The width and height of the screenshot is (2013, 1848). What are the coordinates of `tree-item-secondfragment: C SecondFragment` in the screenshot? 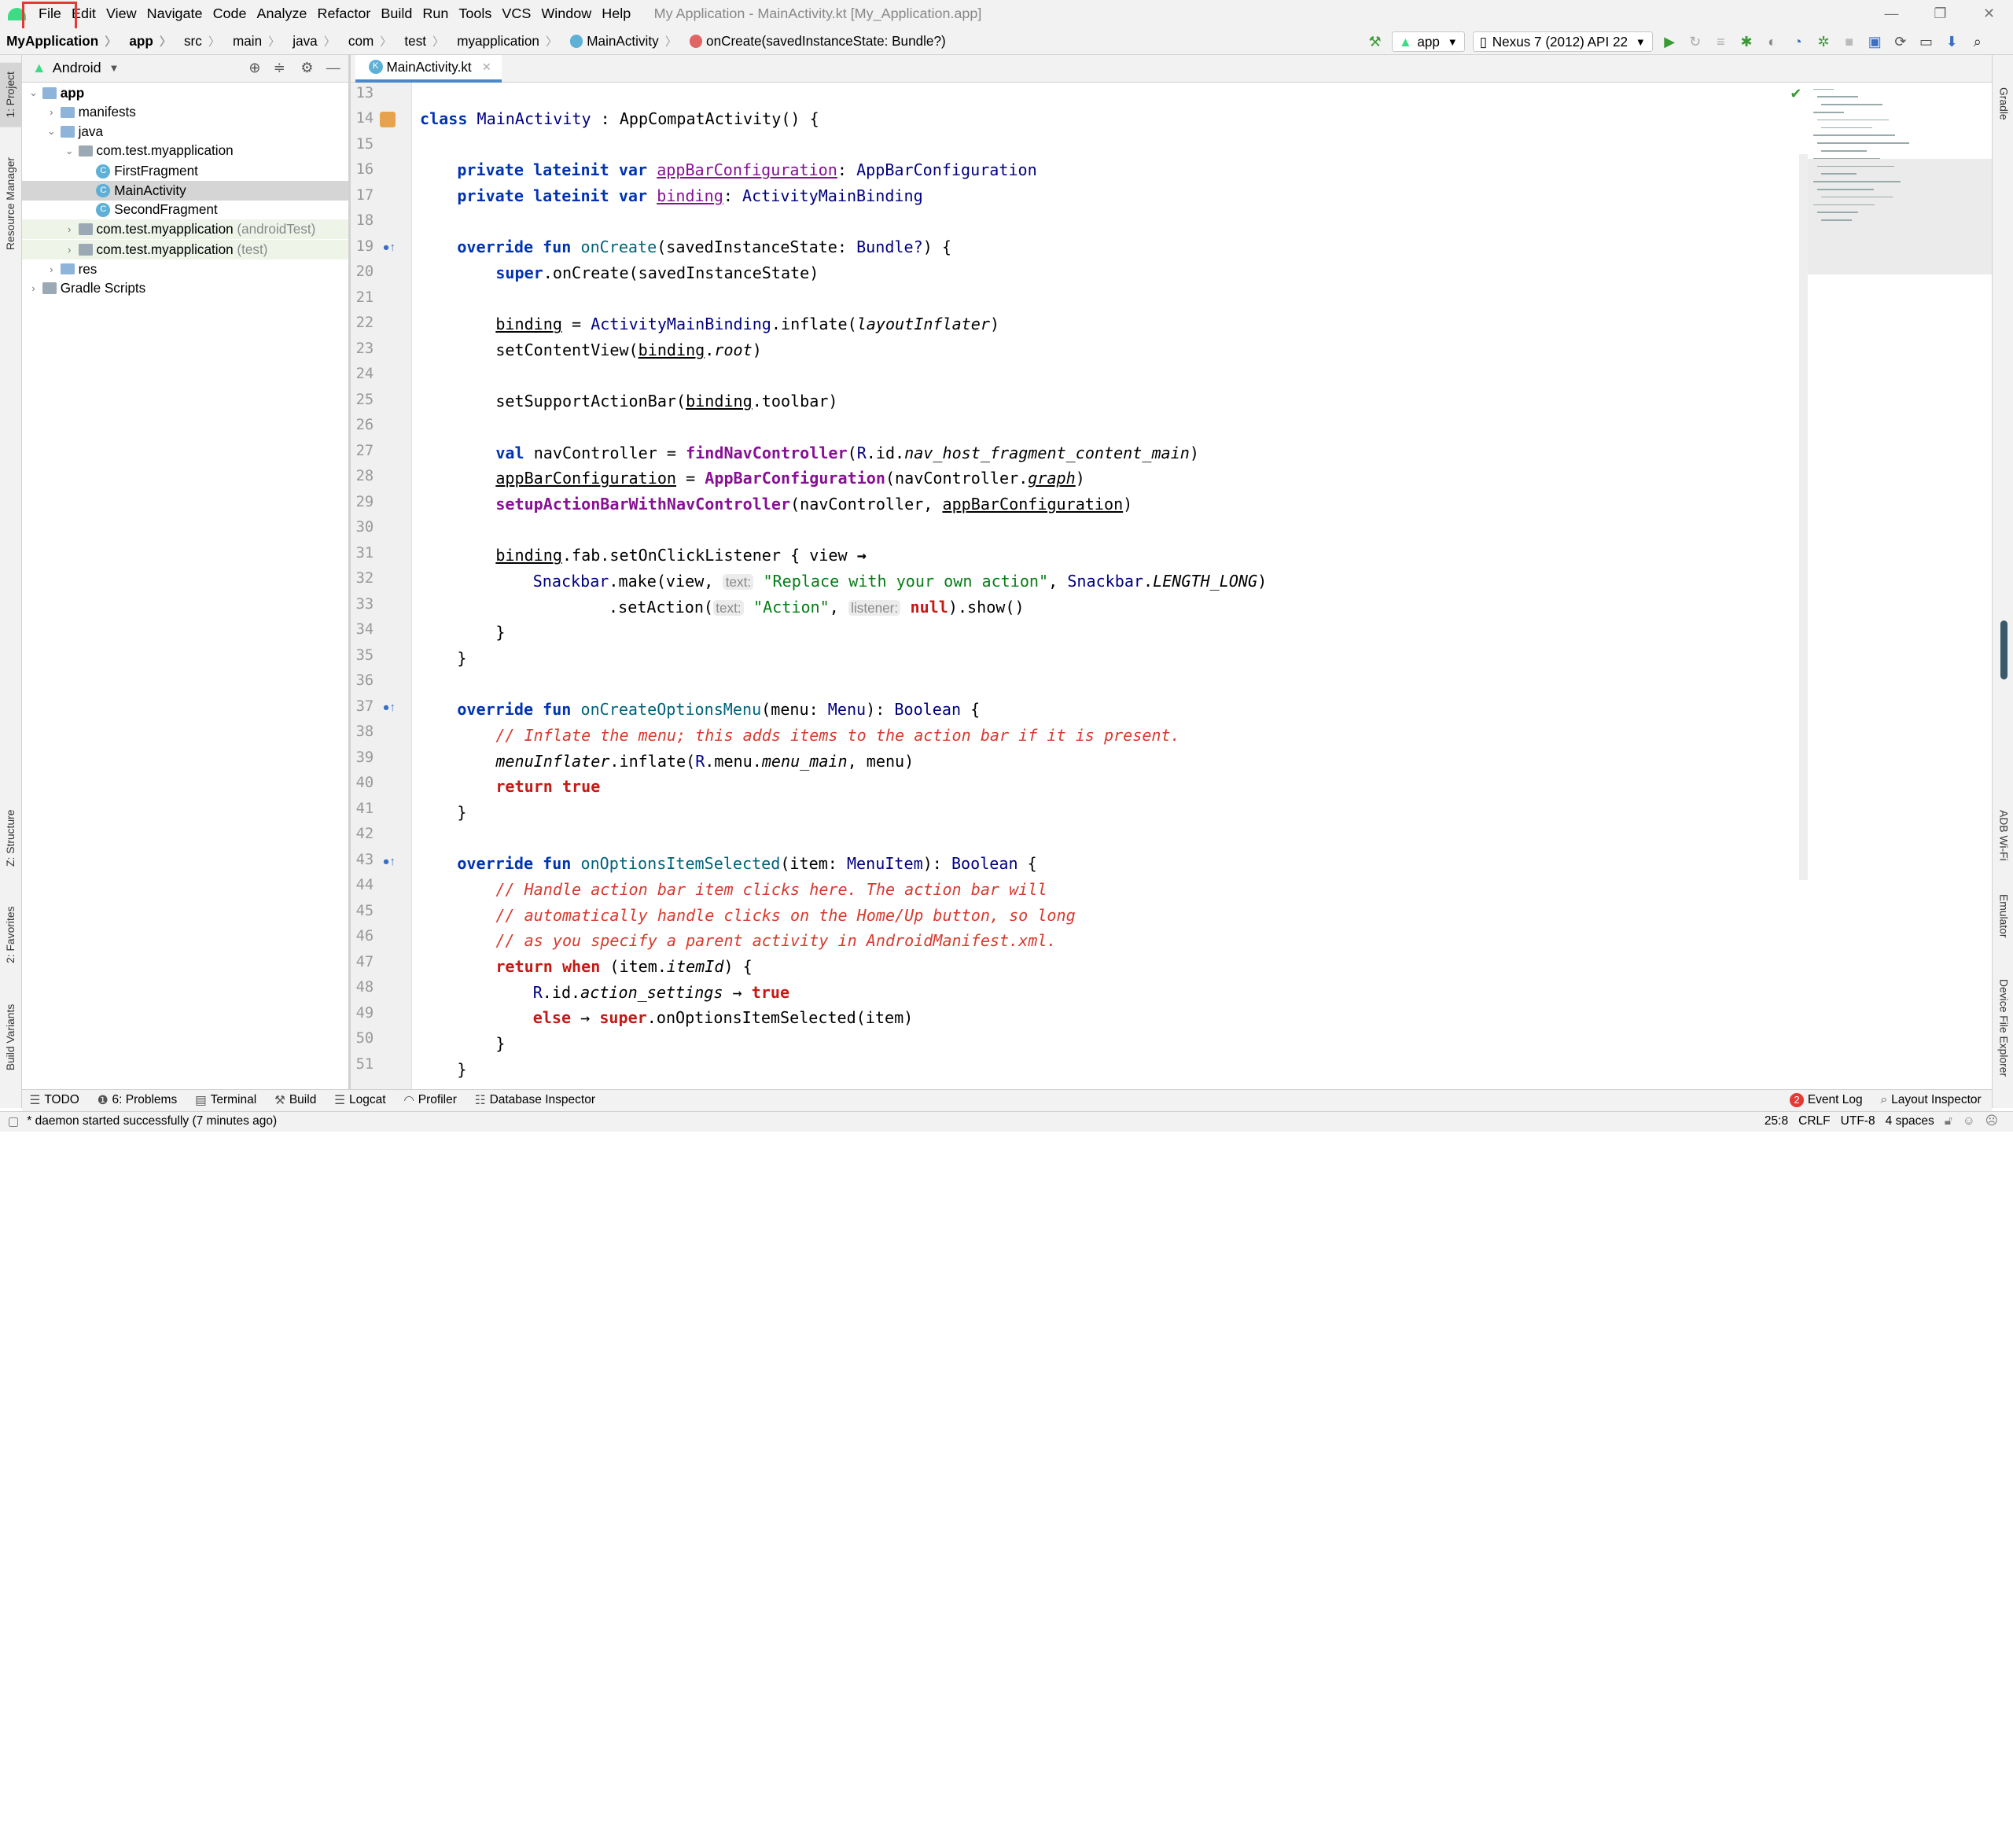 It's located at (185, 210).